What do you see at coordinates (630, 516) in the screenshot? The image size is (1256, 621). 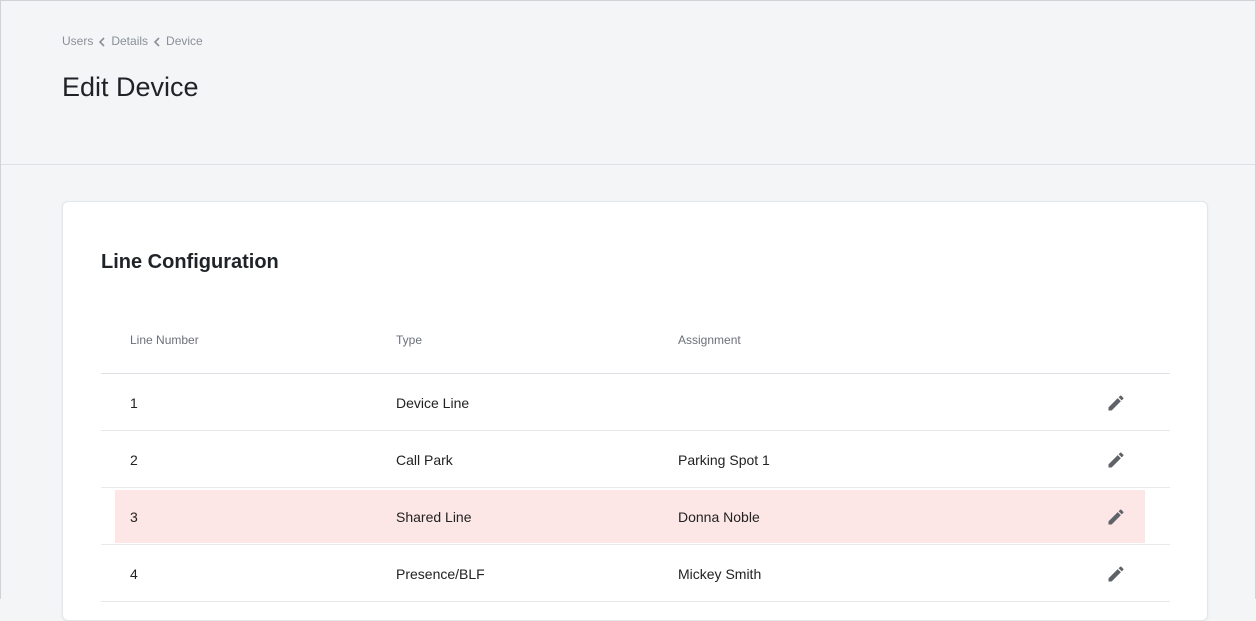 I see `row-highlight` at bounding box center [630, 516].